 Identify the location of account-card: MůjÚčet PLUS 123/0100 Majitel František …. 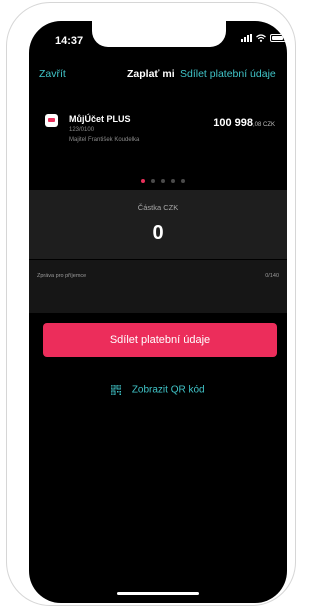
(158, 137).